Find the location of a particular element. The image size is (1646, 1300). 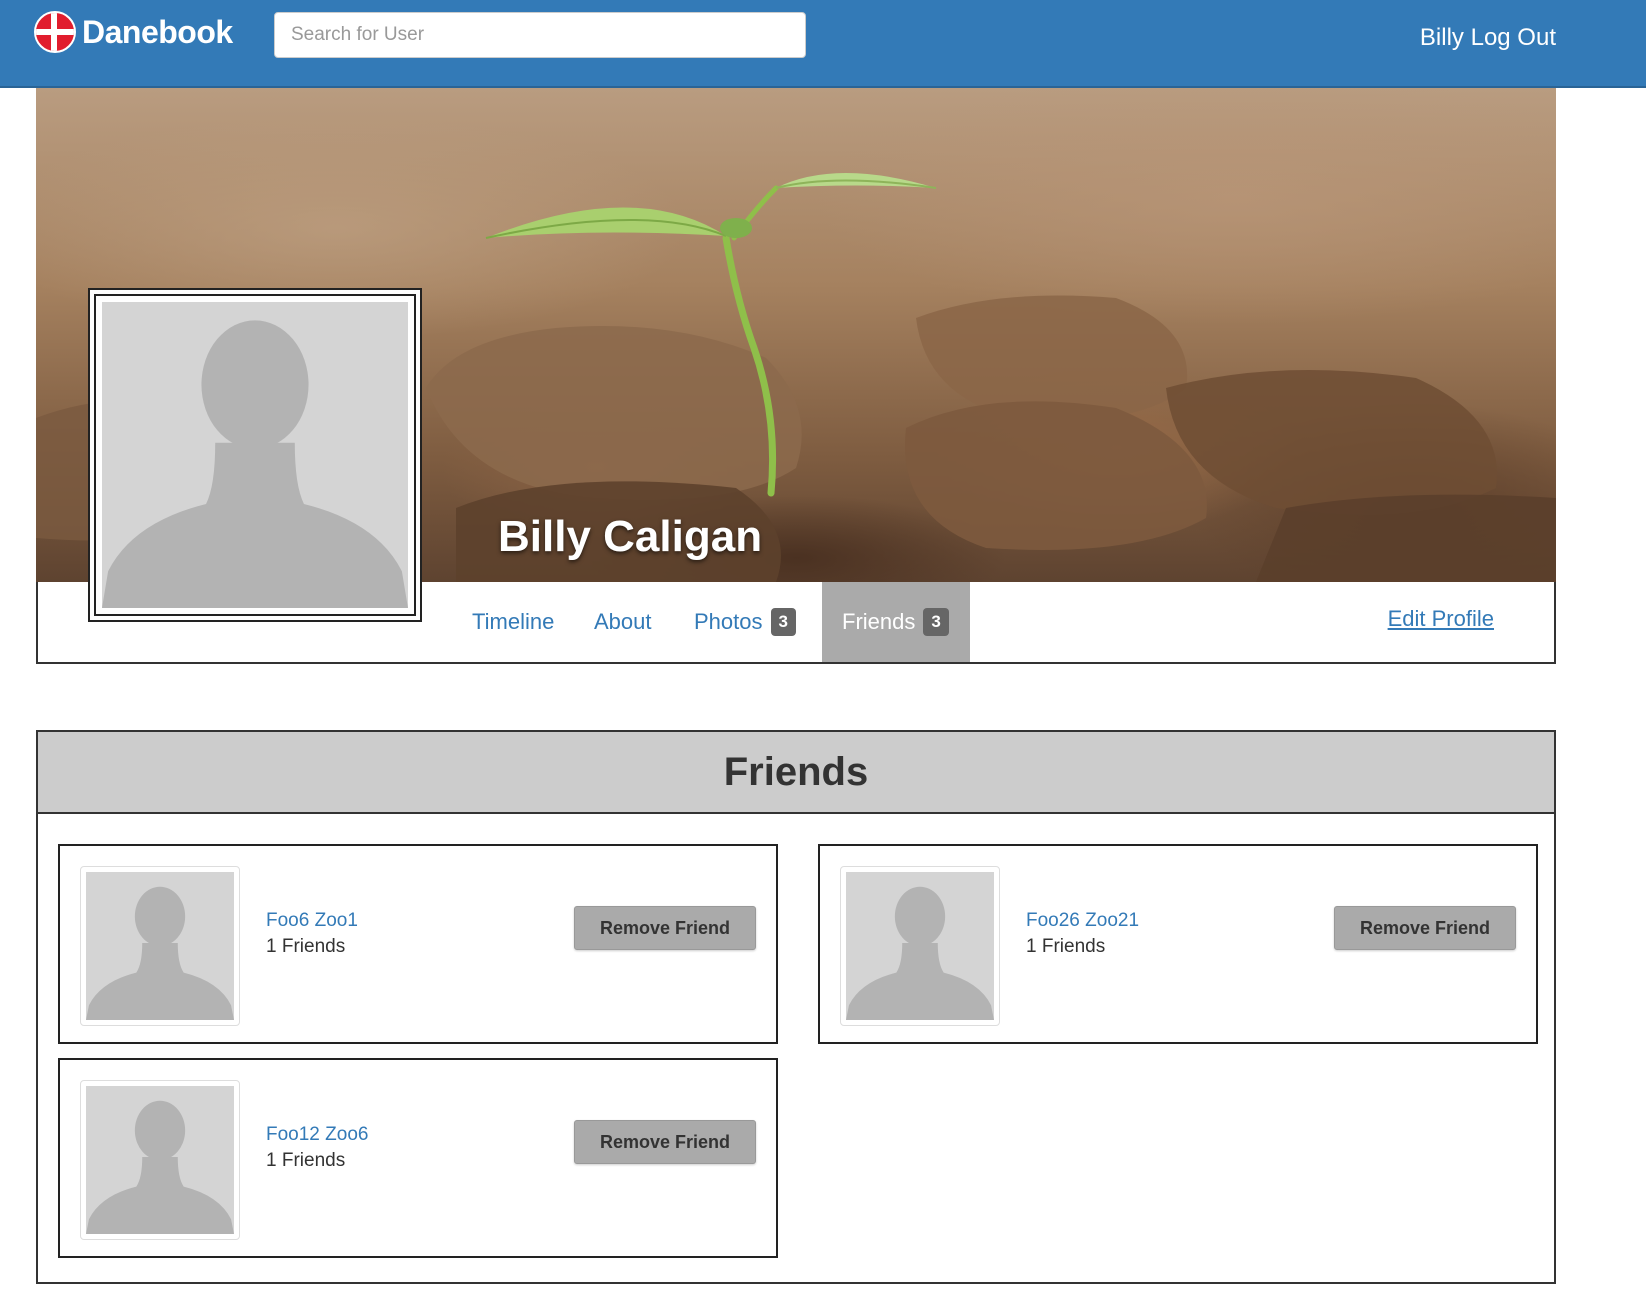

tab-label: About is located at coordinates (623, 621).